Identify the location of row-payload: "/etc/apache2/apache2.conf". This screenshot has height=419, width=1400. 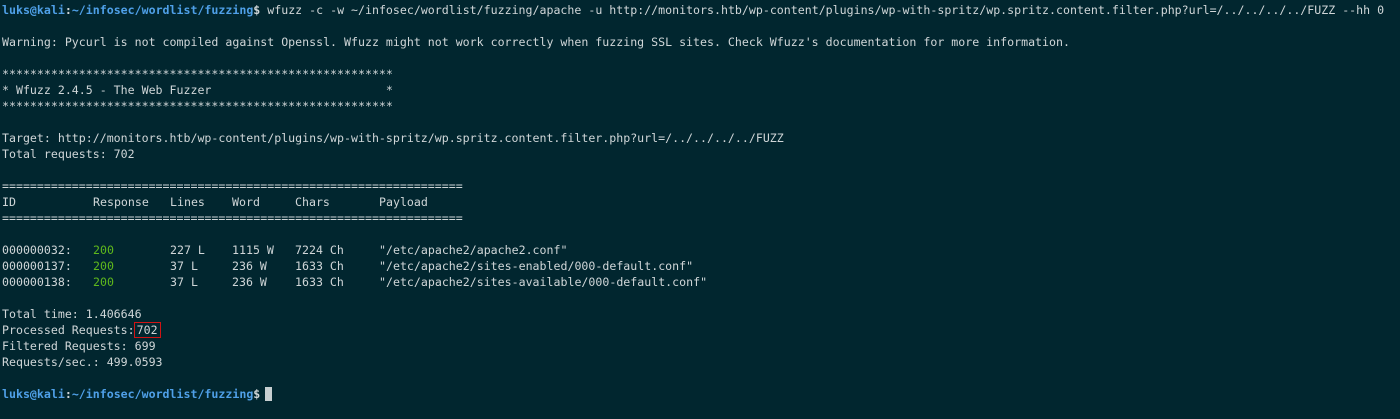
(473, 250).